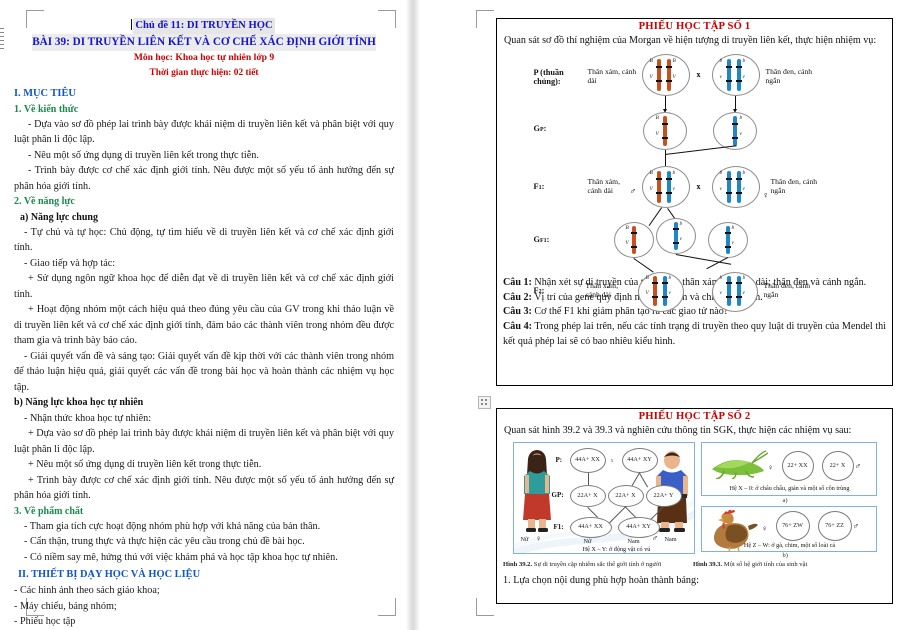 The width and height of the screenshot is (901, 630). Describe the element at coordinates (698, 187) in the screenshot. I see `cross-symbol-f1: x` at that location.